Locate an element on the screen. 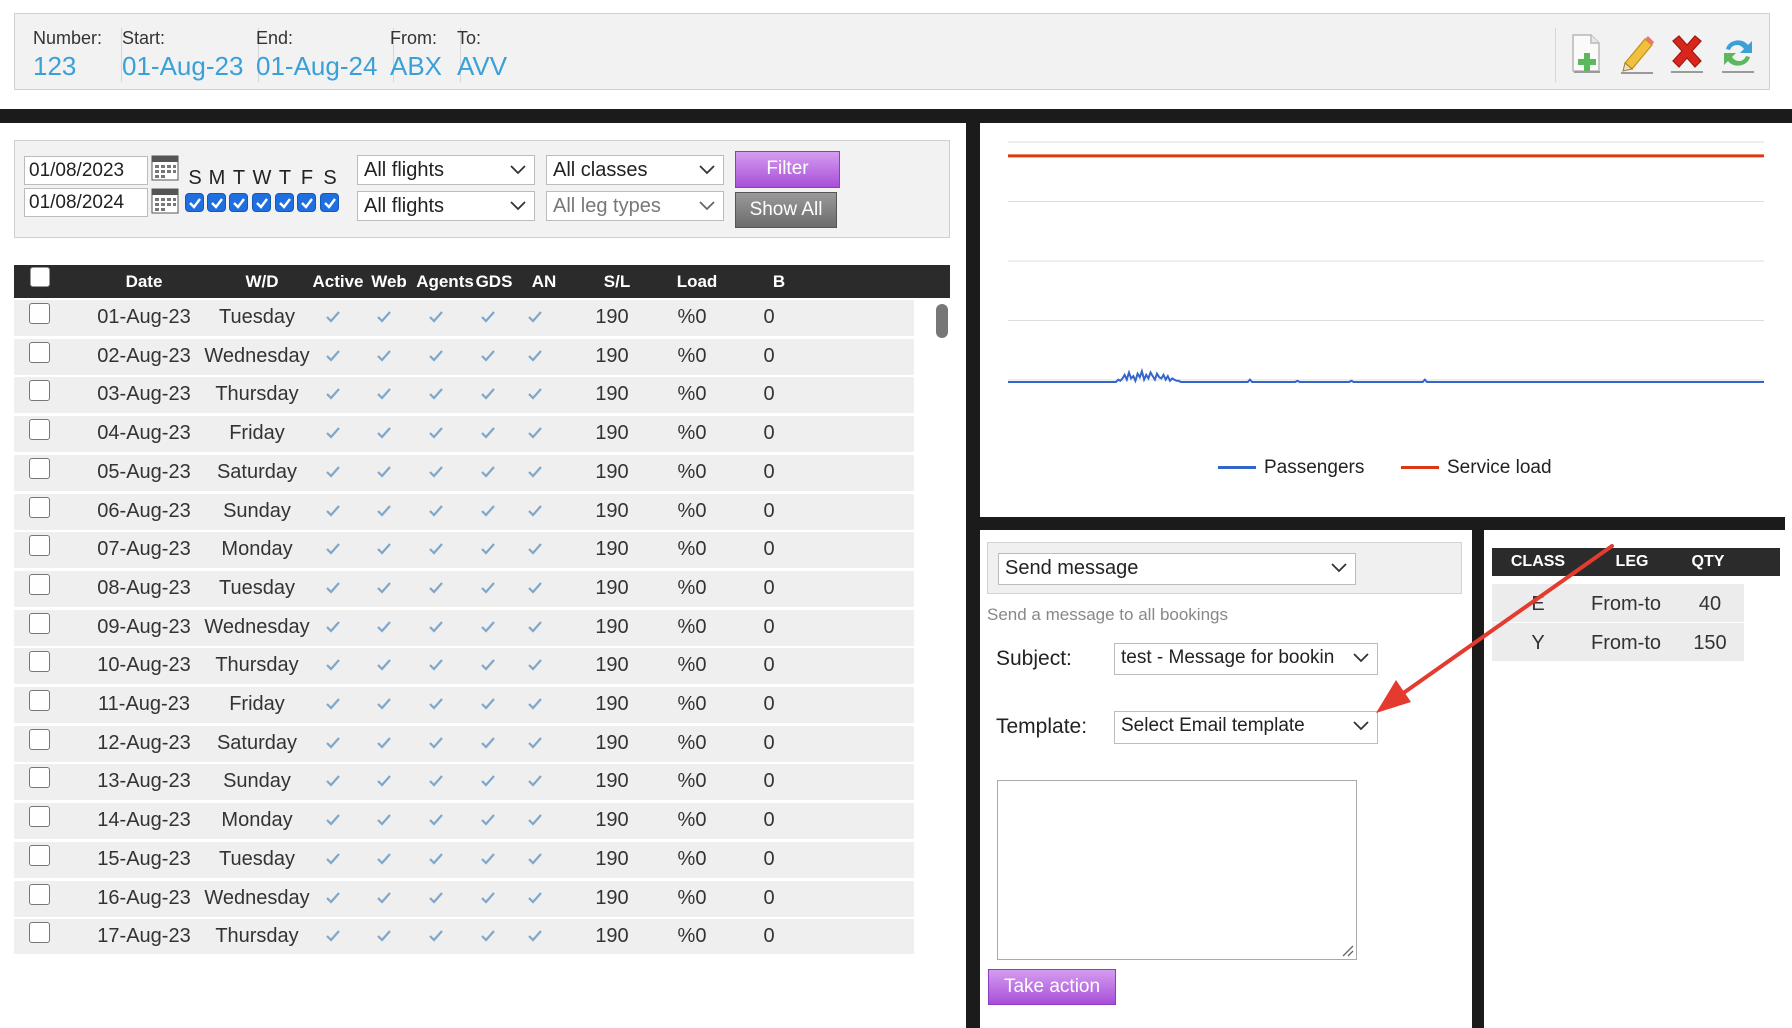 This screenshot has width=1792, height=1028. action-select: Send message is located at coordinates (1177, 569).